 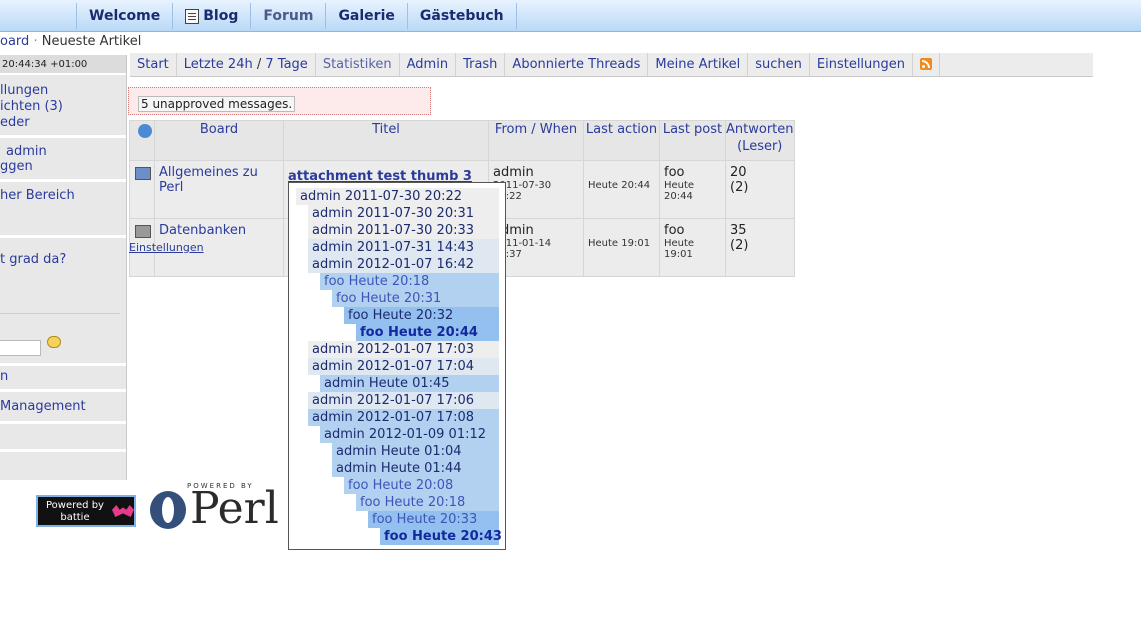 What do you see at coordinates (403, 400) in the screenshot?
I see `tree-node: admin 2012-01-07 17:06` at bounding box center [403, 400].